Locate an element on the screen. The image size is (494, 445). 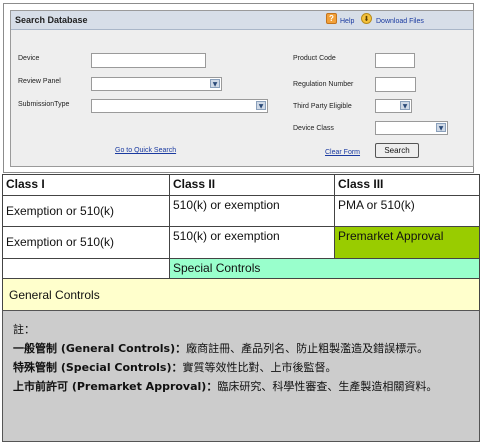
note-general-controls-term: 一般管制 (General Controls)： is located at coordinates (100, 348).